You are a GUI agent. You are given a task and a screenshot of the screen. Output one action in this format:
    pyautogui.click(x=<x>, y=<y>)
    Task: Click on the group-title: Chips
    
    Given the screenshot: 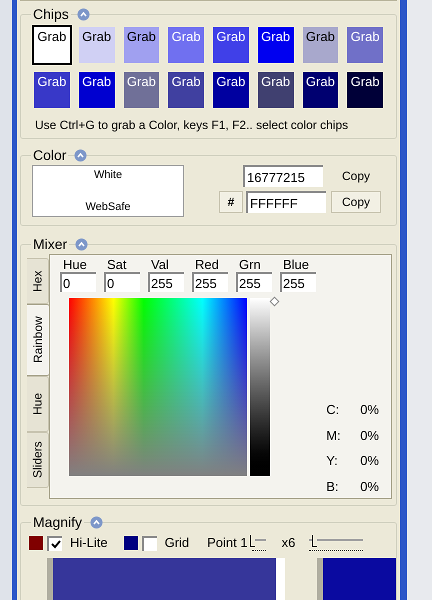 What is the action you would take?
    pyautogui.click(x=51, y=14)
    